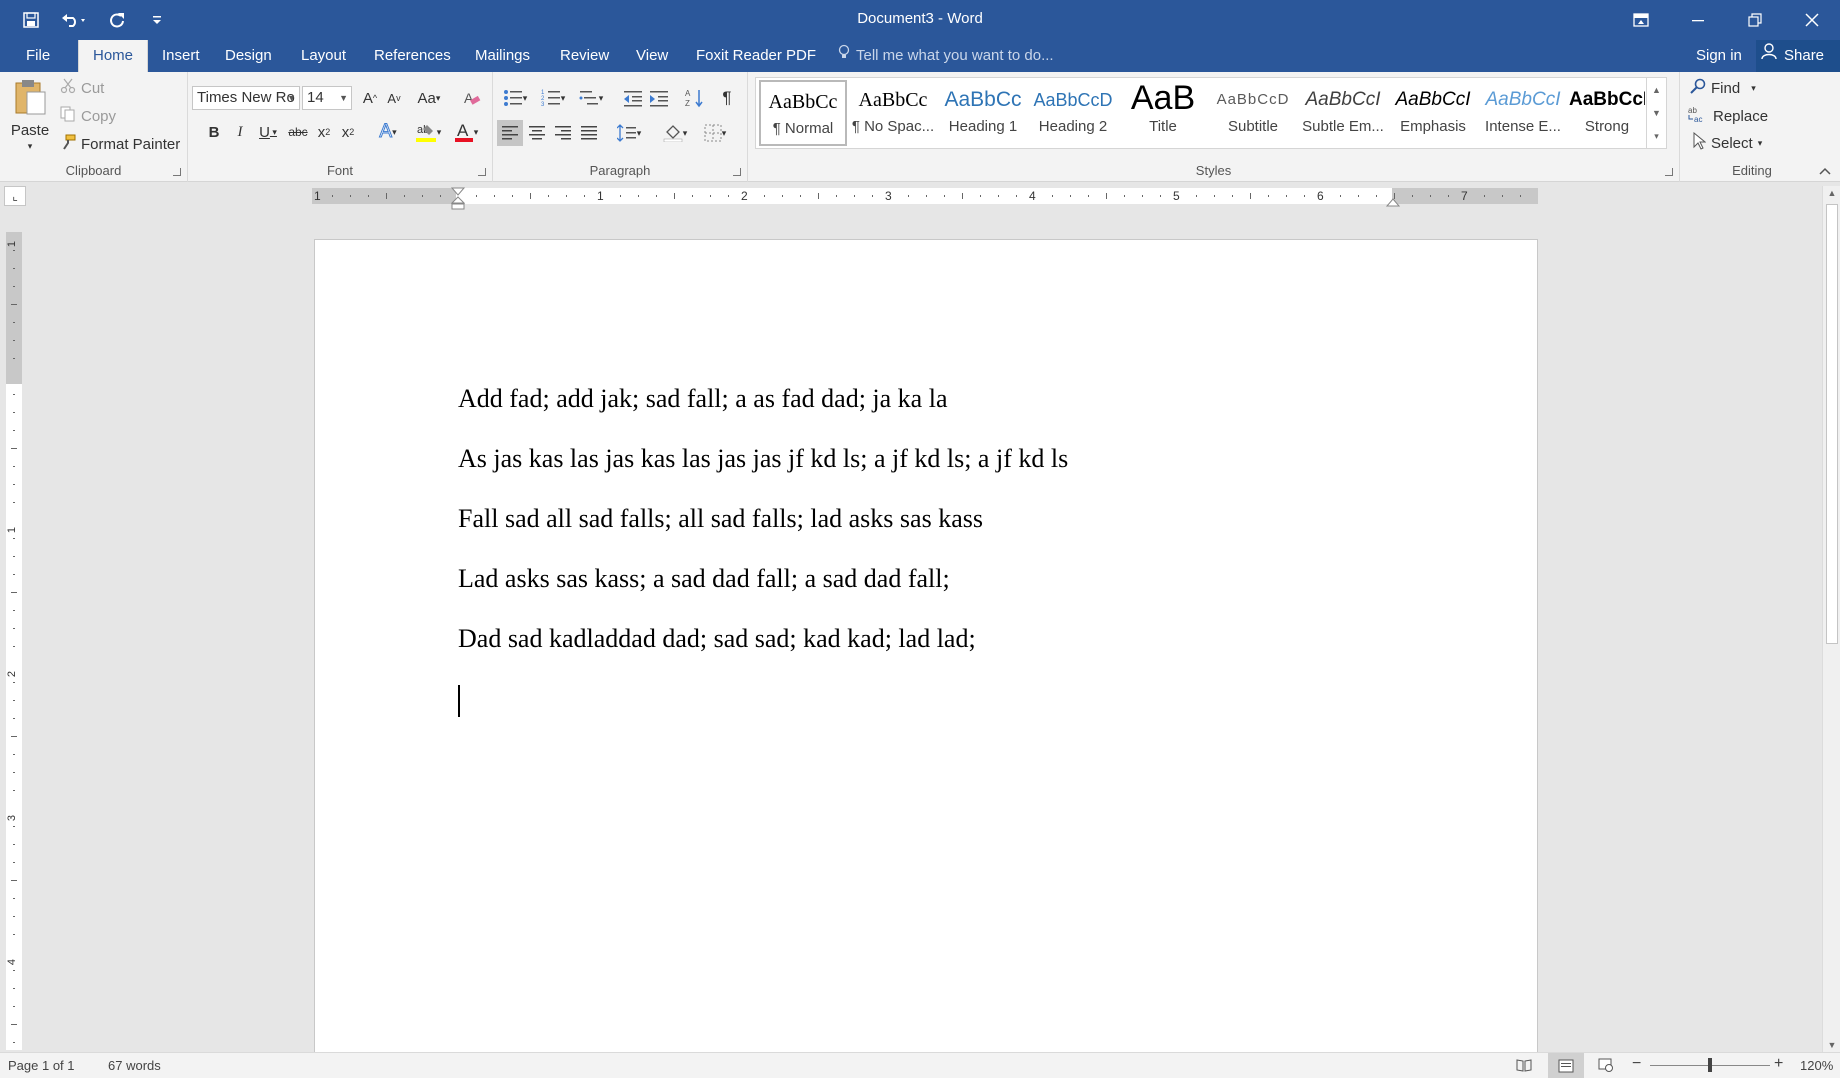 The height and width of the screenshot is (1078, 1840). What do you see at coordinates (589, 133) in the screenshot?
I see `justify-icon` at bounding box center [589, 133].